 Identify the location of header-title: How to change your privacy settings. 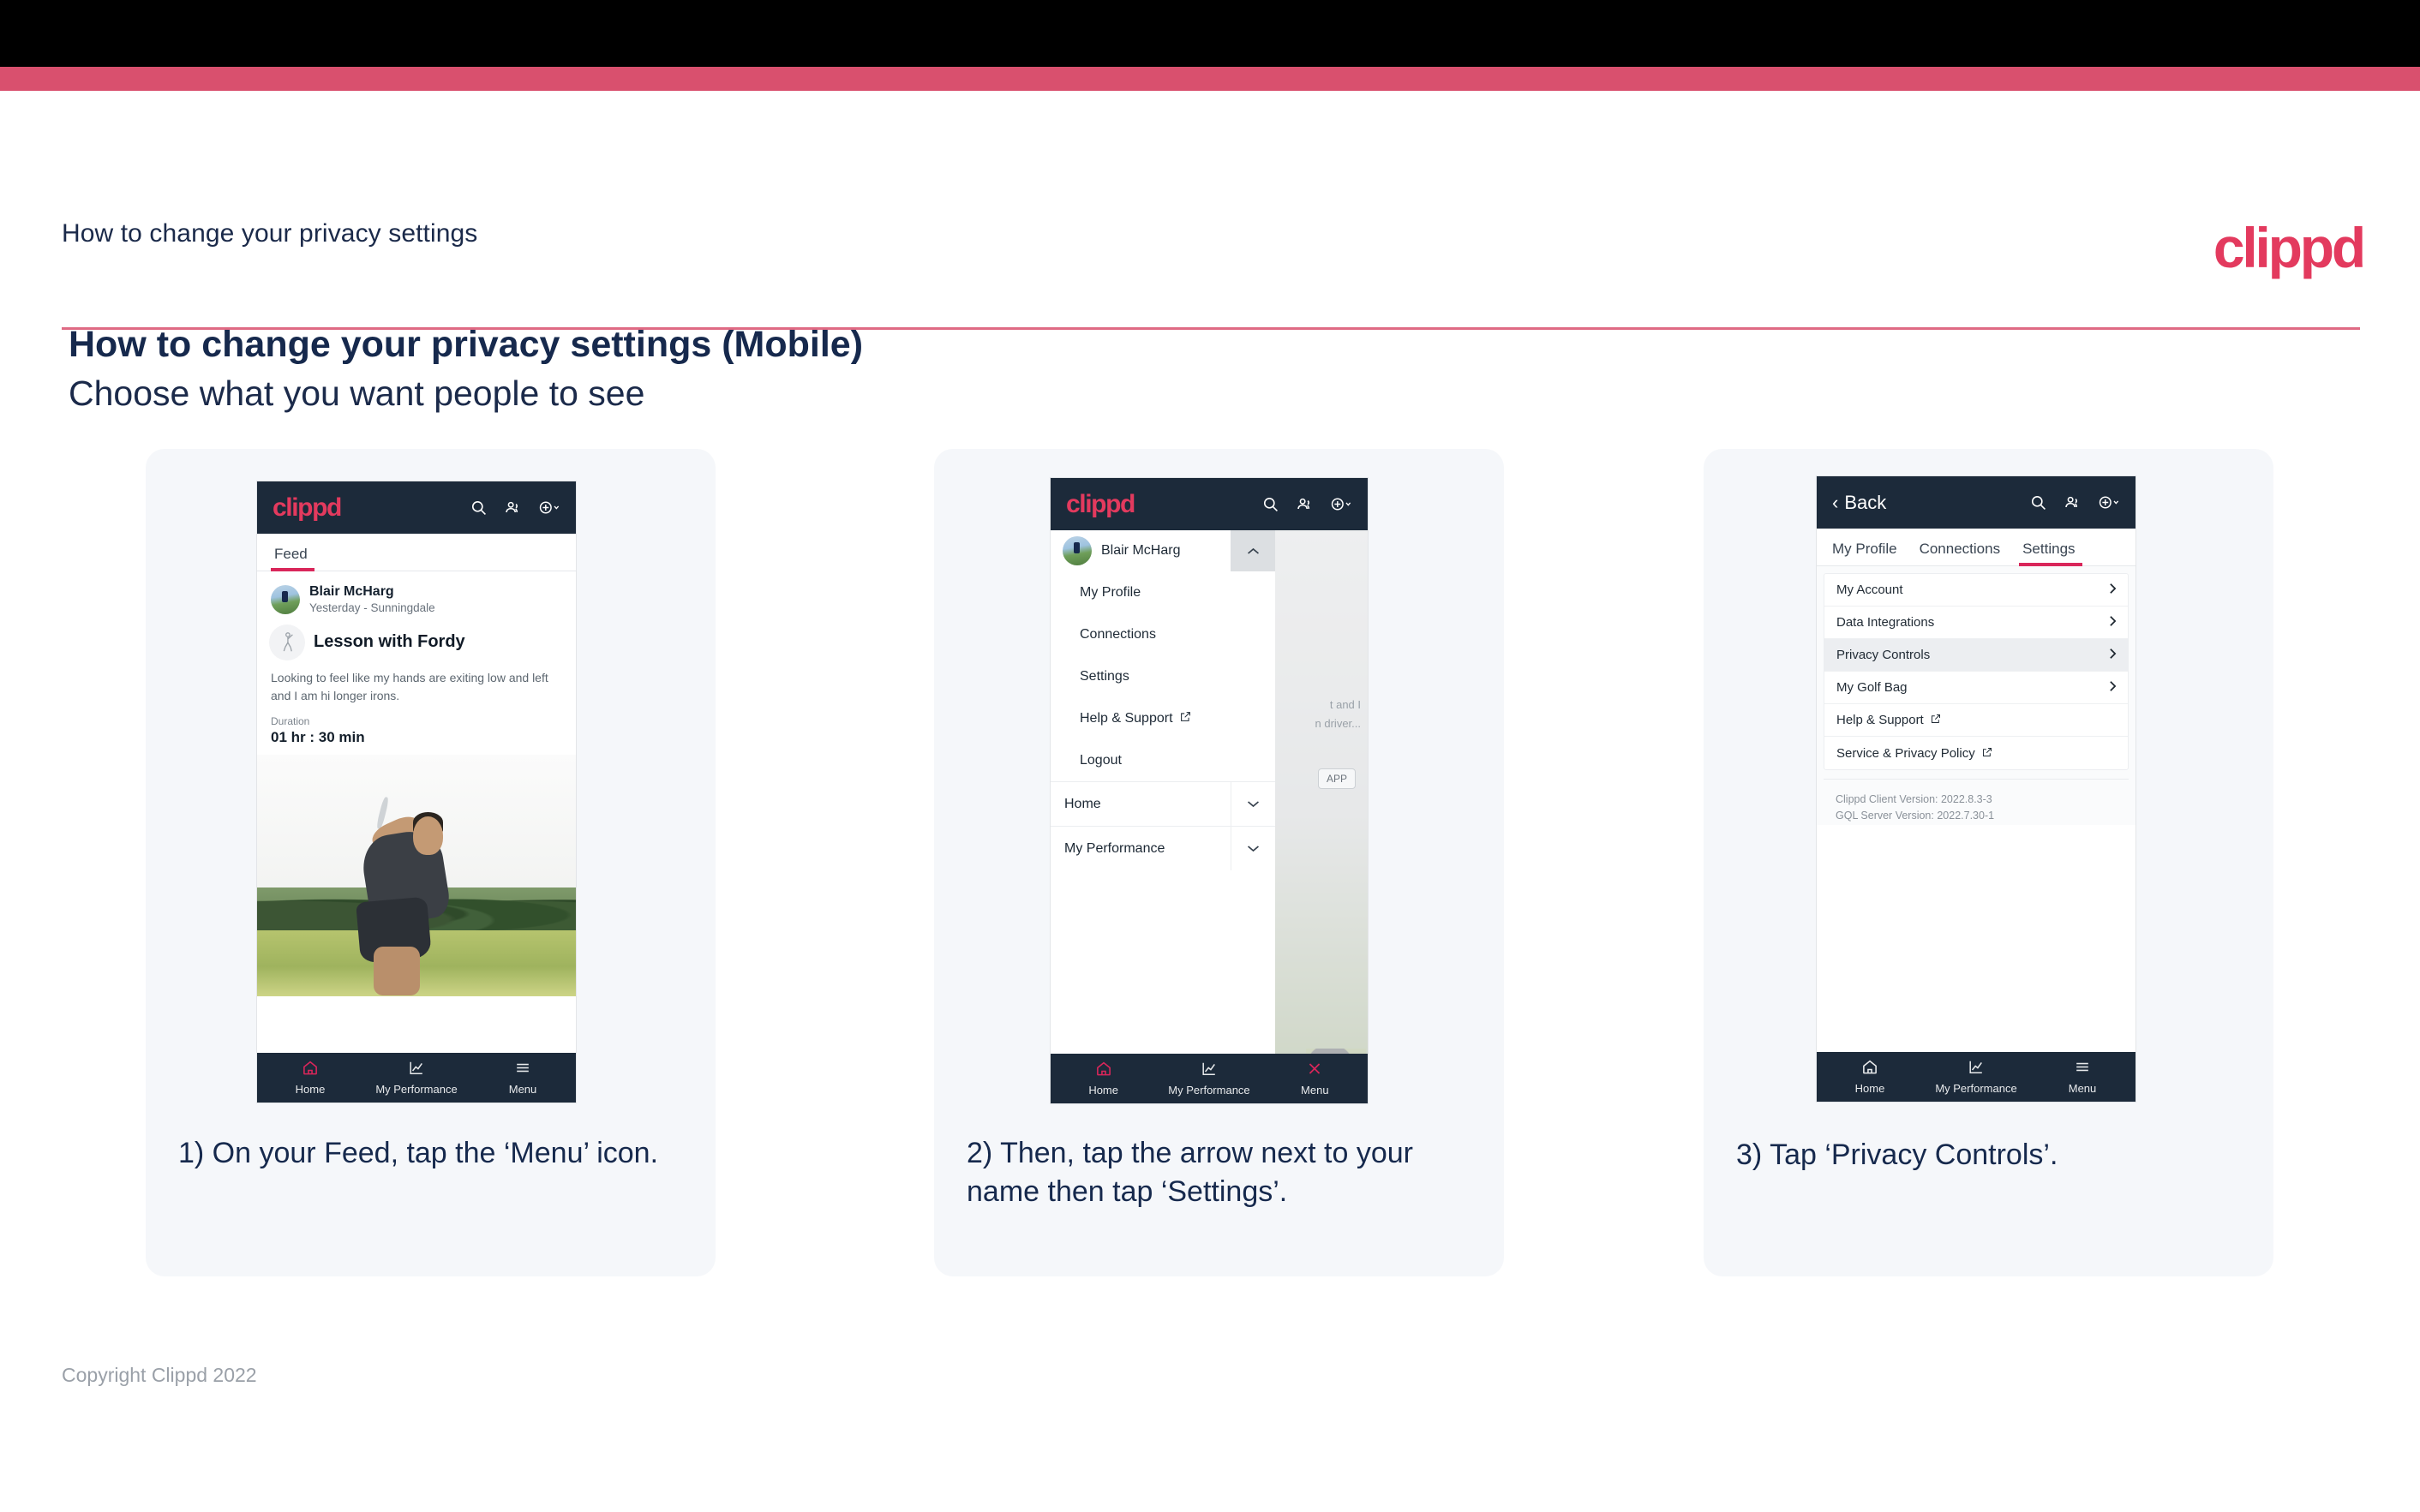
(270, 233).